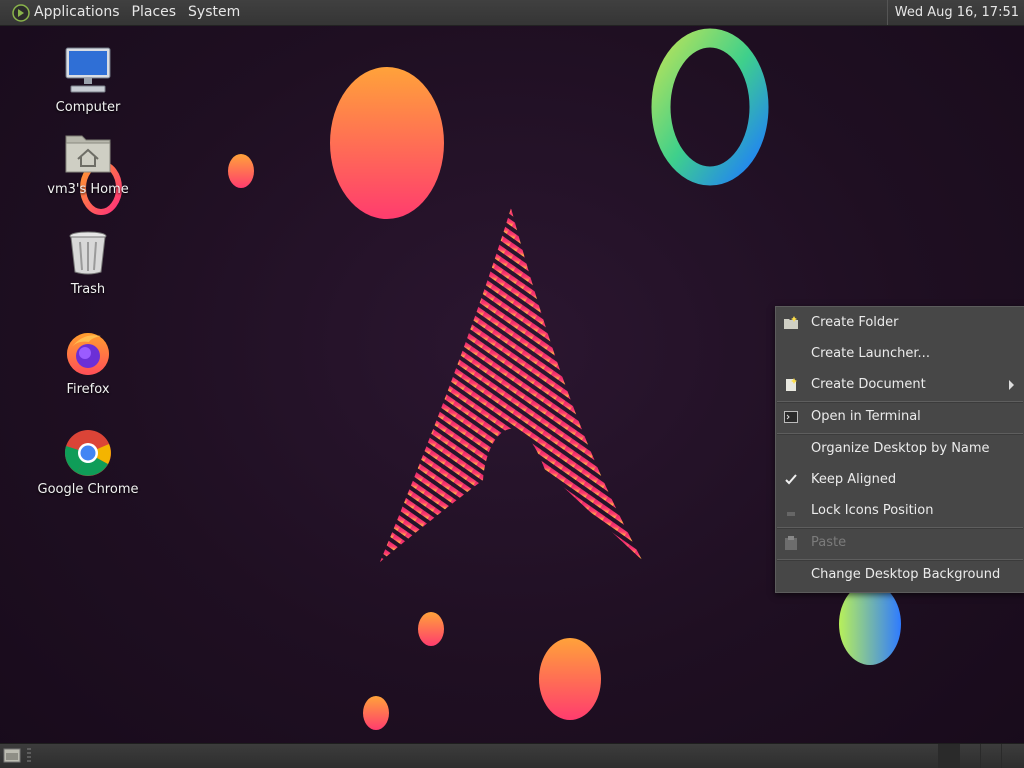 The image size is (1024, 768). Describe the element at coordinates (88, 189) in the screenshot. I see `desktop-icon-label: vm3's Home` at that location.